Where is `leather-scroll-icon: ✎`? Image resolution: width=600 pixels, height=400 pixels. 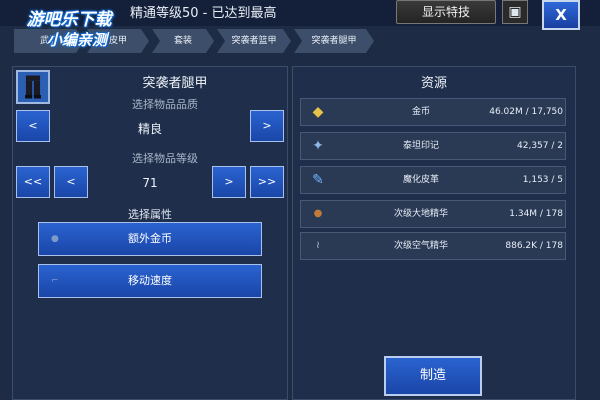
leather-scroll-icon: ✎ is located at coordinates (318, 180).